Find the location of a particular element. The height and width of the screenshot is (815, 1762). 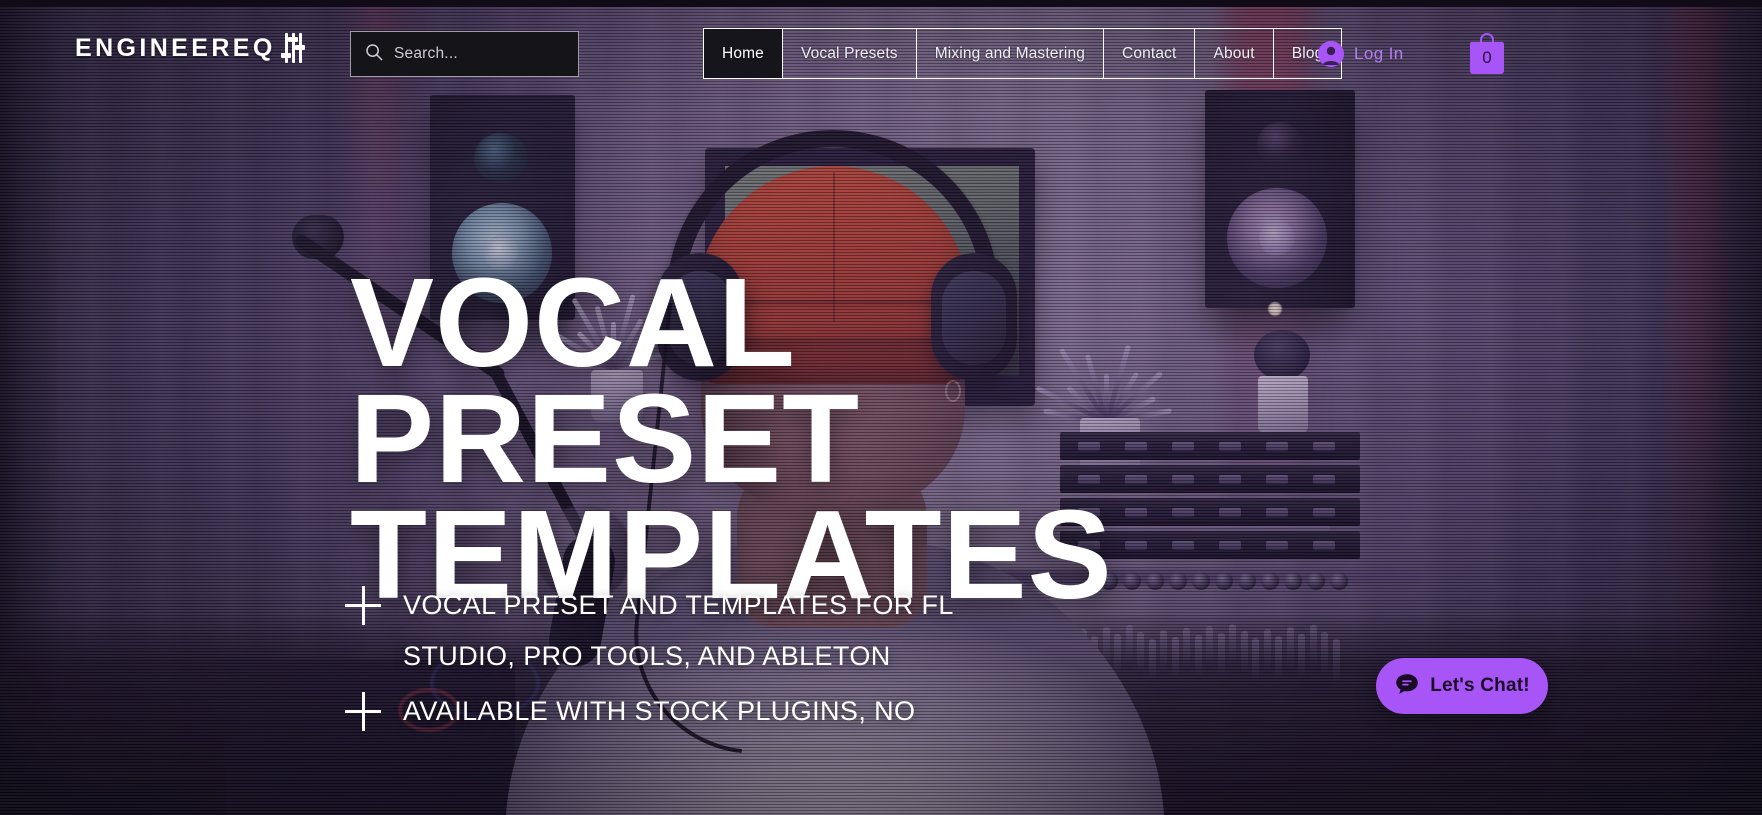

bullet-1-line-1: VOCAL PRESET AND TEMPLATES FOR FL is located at coordinates (678, 605).